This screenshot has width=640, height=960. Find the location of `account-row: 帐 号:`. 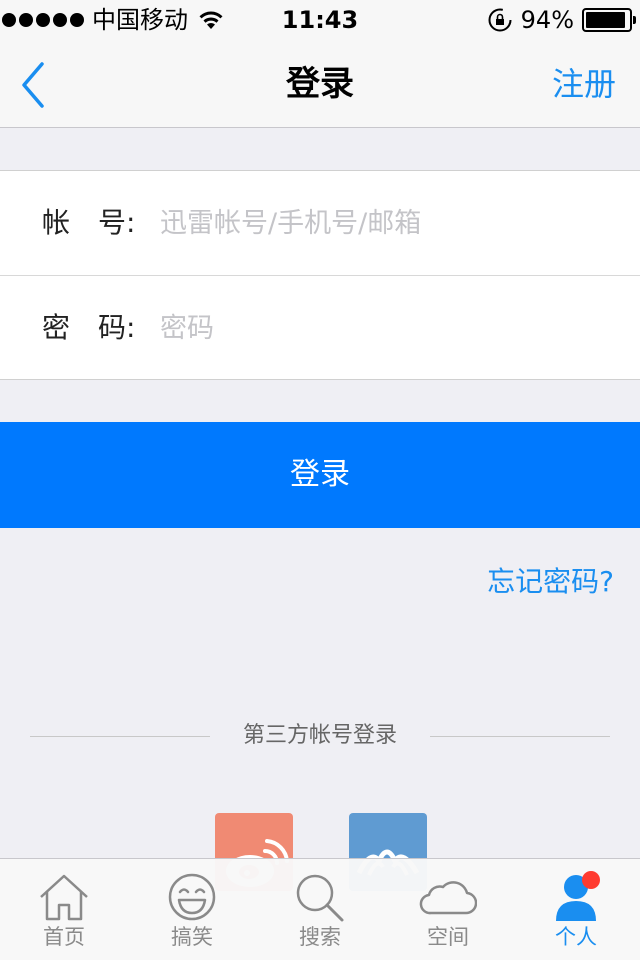

account-row: 帐 号: is located at coordinates (320, 223).